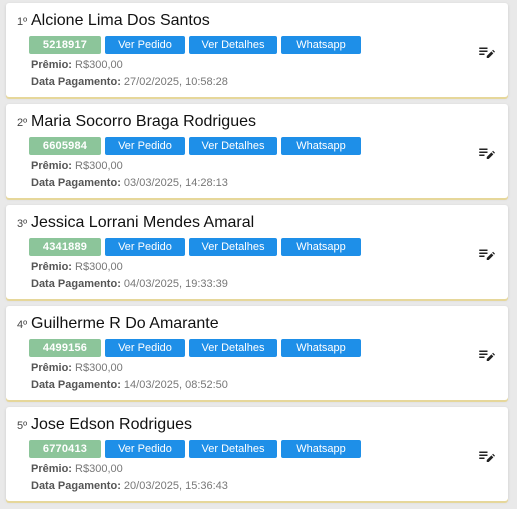  I want to click on action-row: 6770413 Ver Pedido Ver Detalhes Whatsapp, so click(195, 449).